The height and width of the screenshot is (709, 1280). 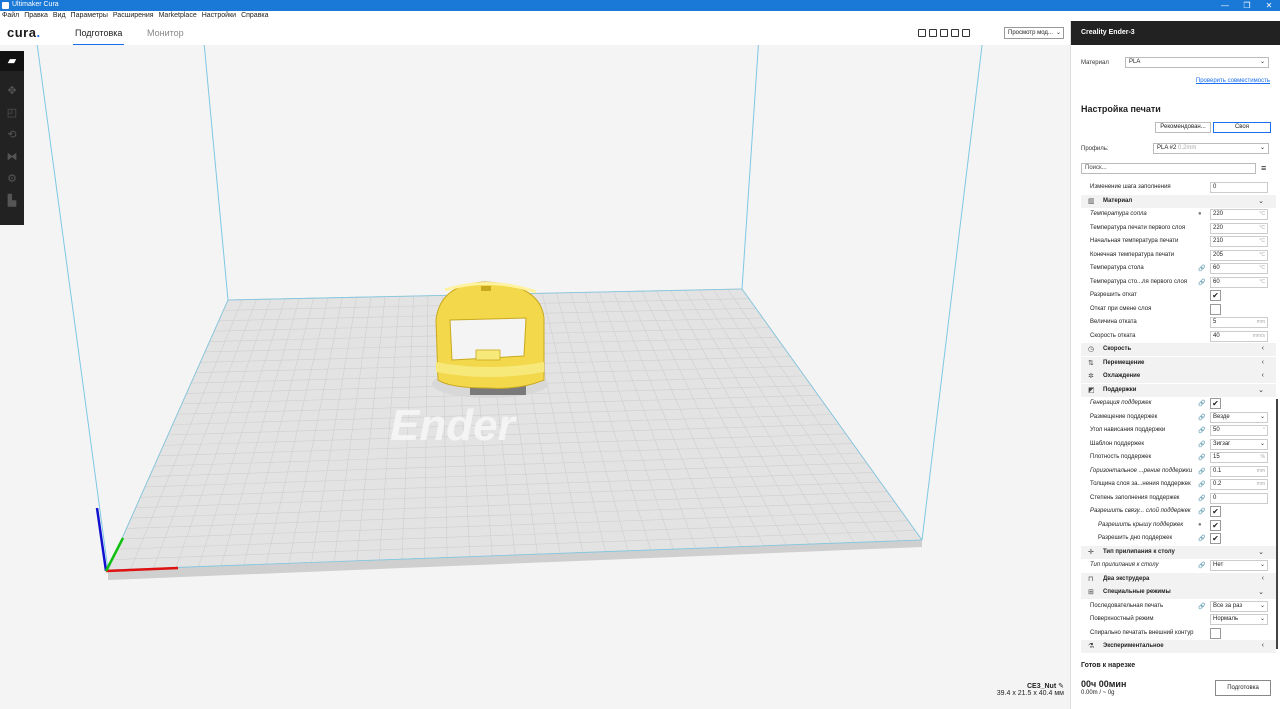 I want to click on menu-view: Вид, so click(x=59, y=16).